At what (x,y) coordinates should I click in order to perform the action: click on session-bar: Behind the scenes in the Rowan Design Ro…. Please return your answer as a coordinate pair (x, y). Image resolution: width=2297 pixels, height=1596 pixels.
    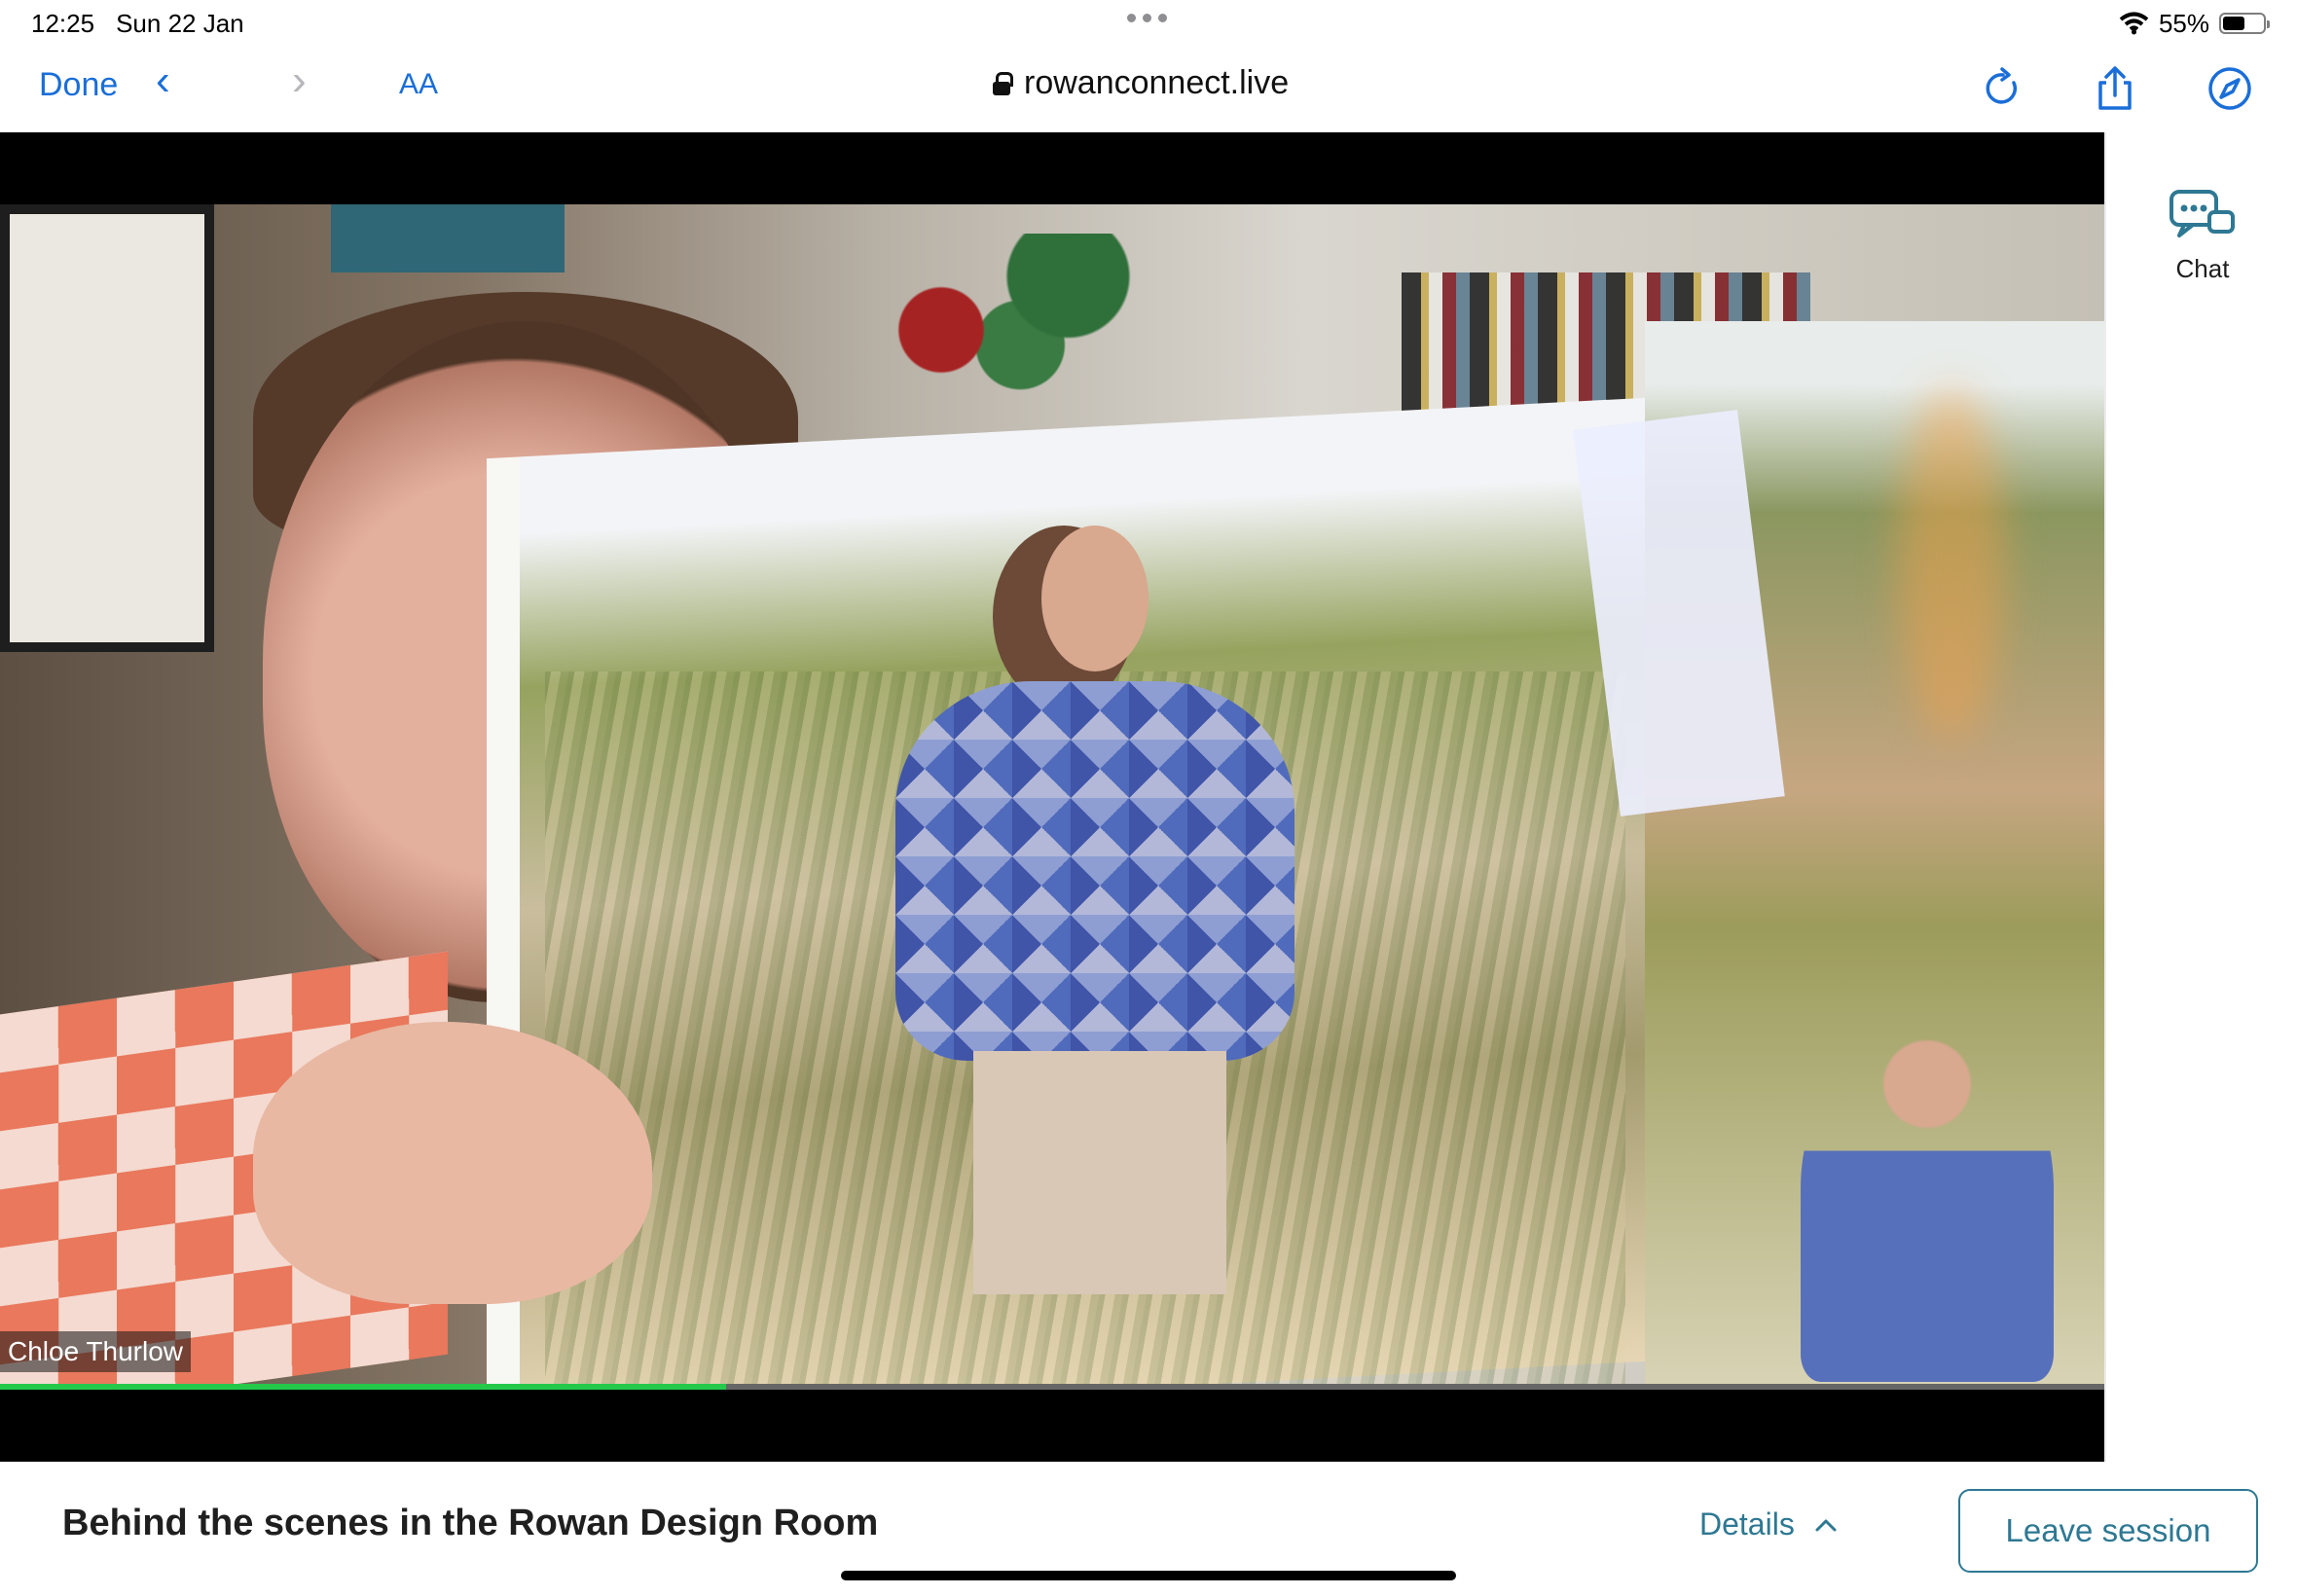
    Looking at the image, I should click on (1148, 1529).